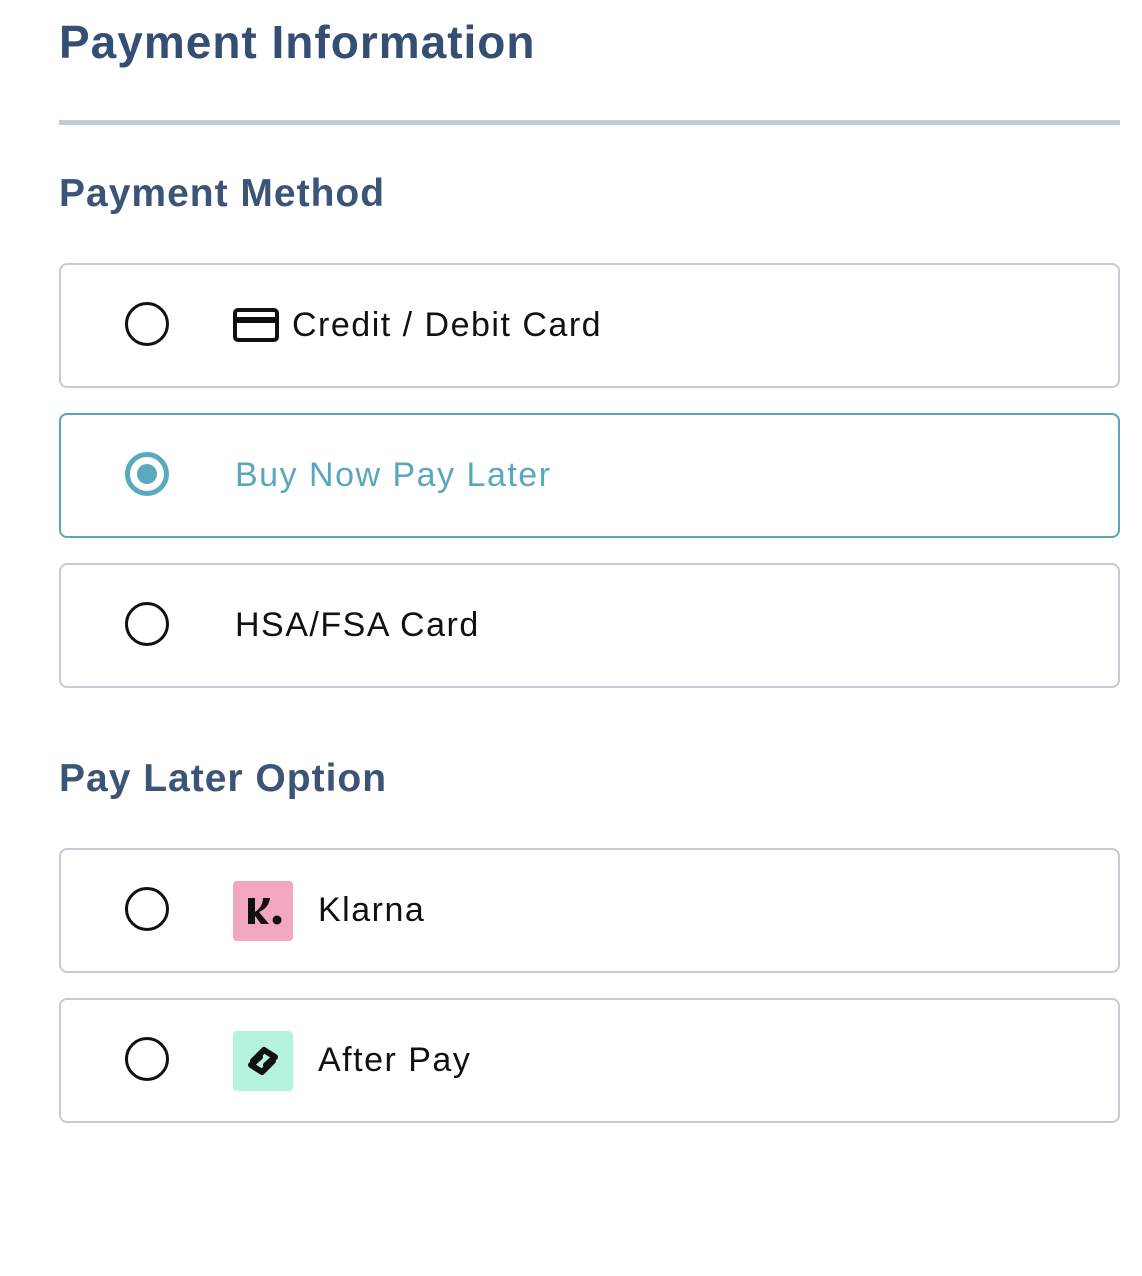  I want to click on option-label-buy-now-pay-later: Buy Now Pay Later, so click(393, 475).